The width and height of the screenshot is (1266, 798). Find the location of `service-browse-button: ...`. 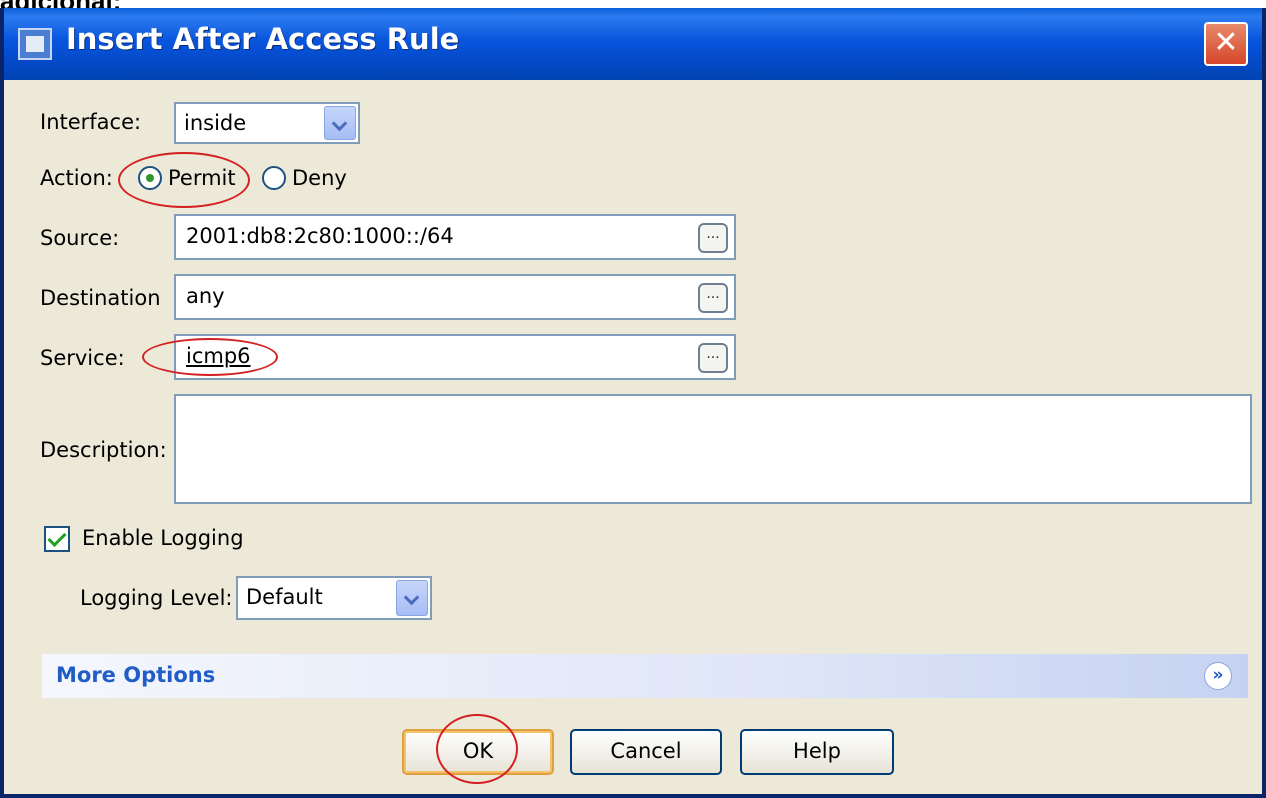

service-browse-button: ... is located at coordinates (713, 358).